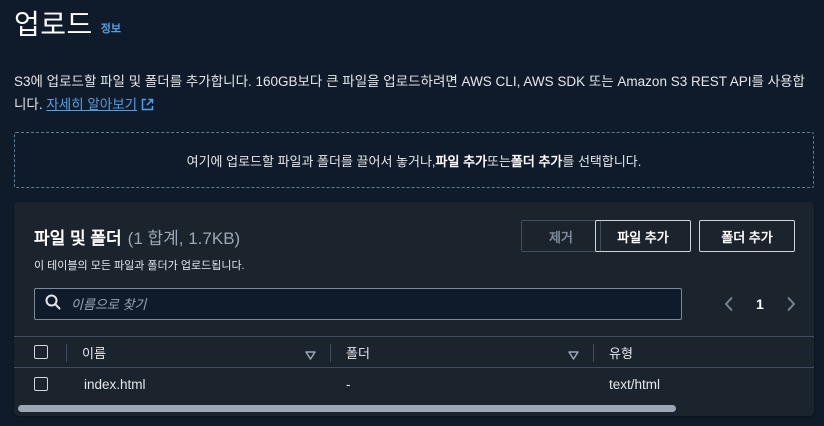  What do you see at coordinates (53, 304) in the screenshot?
I see `search-icon` at bounding box center [53, 304].